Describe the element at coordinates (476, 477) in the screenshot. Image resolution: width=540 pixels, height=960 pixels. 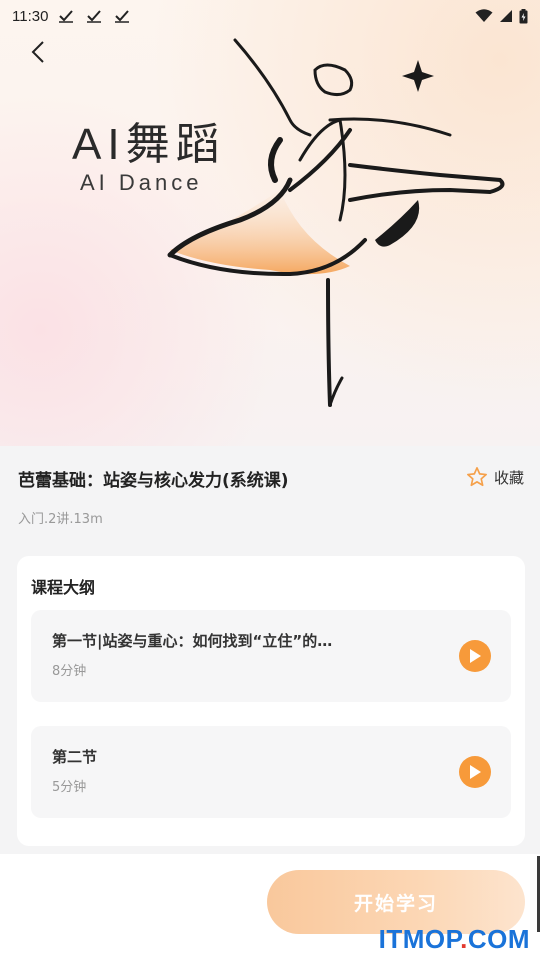
I see `star-icon` at that location.